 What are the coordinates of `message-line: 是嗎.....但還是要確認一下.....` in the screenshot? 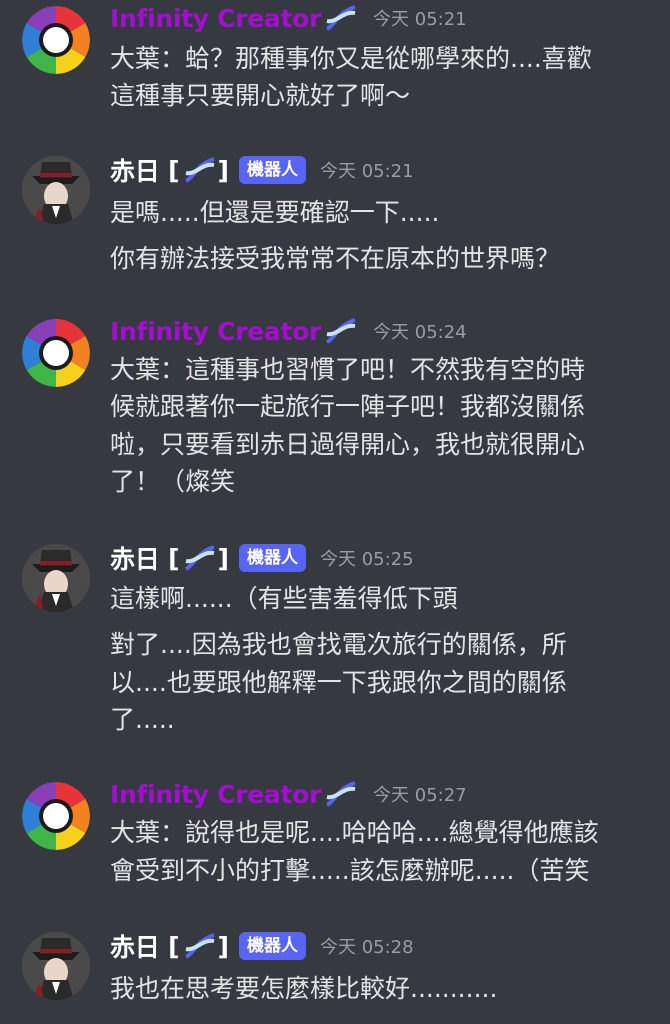 It's located at (275, 212).